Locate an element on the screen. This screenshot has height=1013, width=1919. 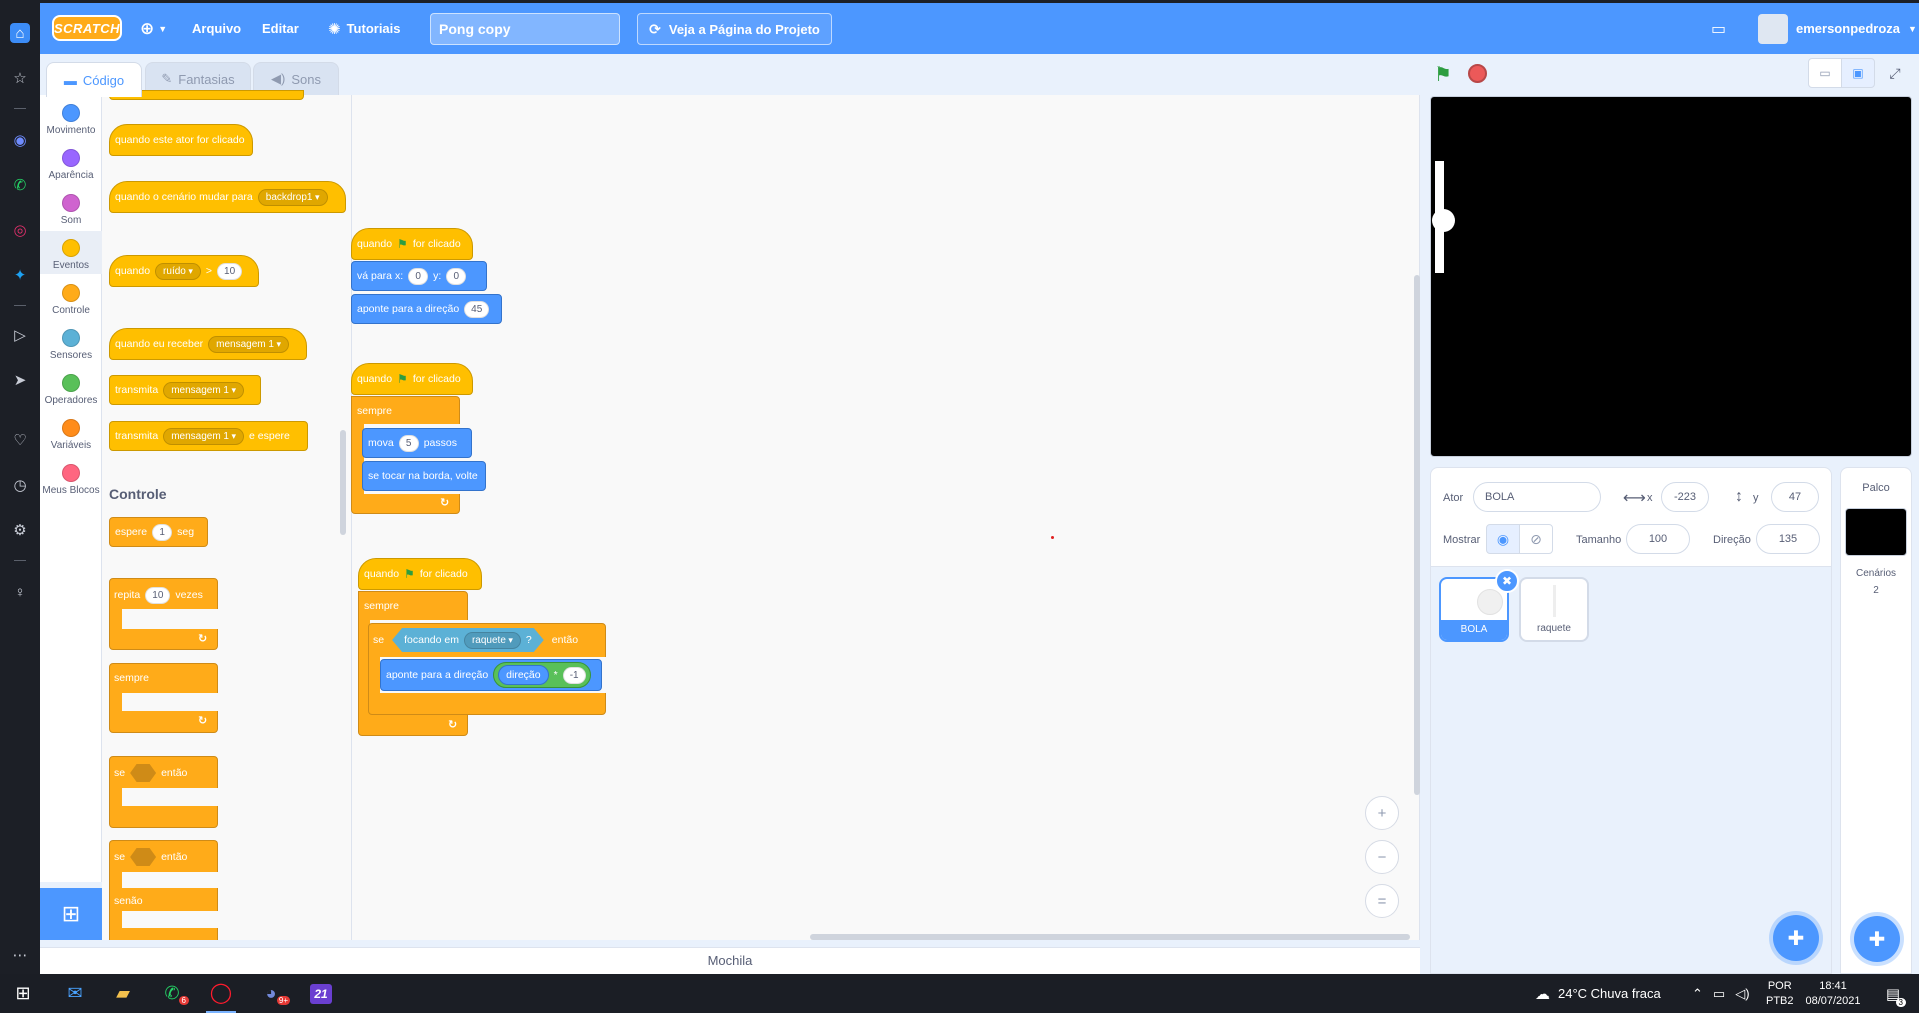
stage-selector: Palco Cenários 2 ✚ is located at coordinates (1876, 720).